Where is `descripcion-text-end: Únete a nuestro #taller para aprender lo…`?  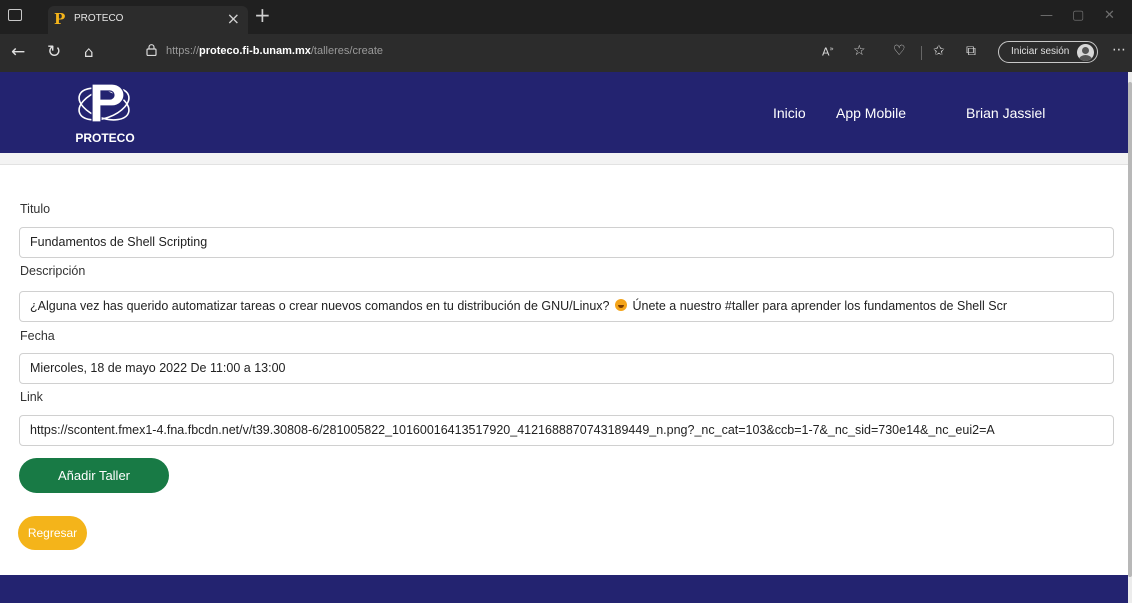 descripcion-text-end: Únete a nuestro #taller para aprender lo… is located at coordinates (819, 306).